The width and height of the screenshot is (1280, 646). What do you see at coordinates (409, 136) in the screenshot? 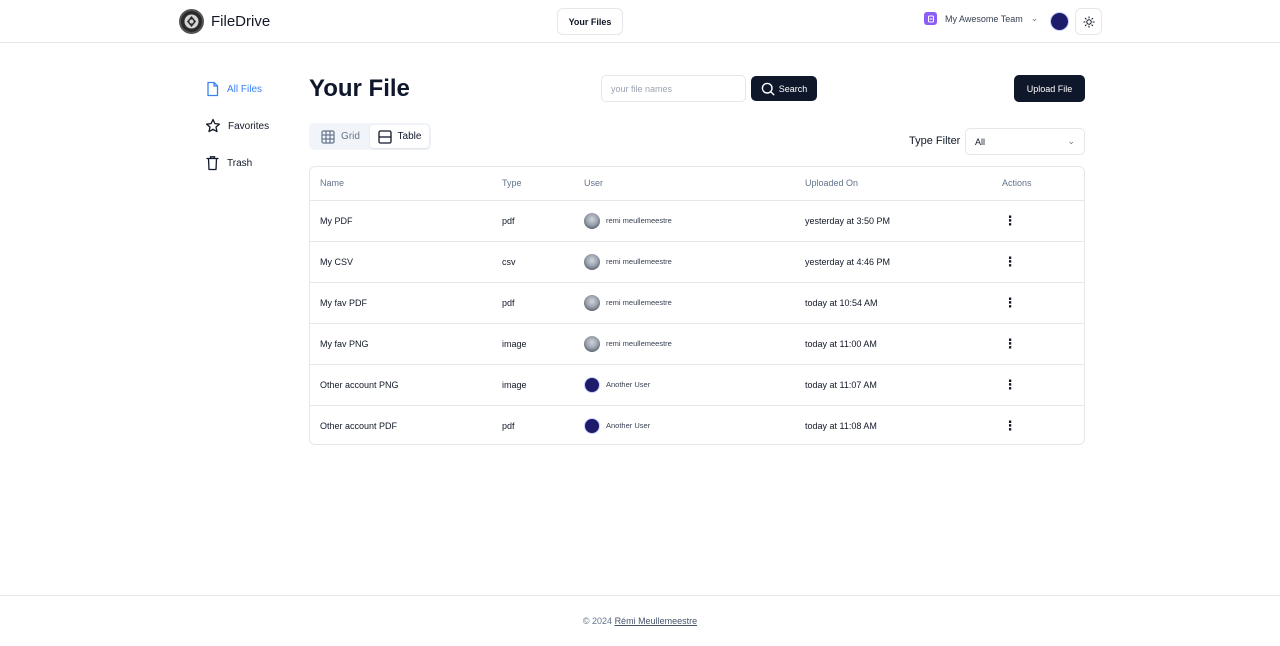
I see `tab-label: Table` at bounding box center [409, 136].